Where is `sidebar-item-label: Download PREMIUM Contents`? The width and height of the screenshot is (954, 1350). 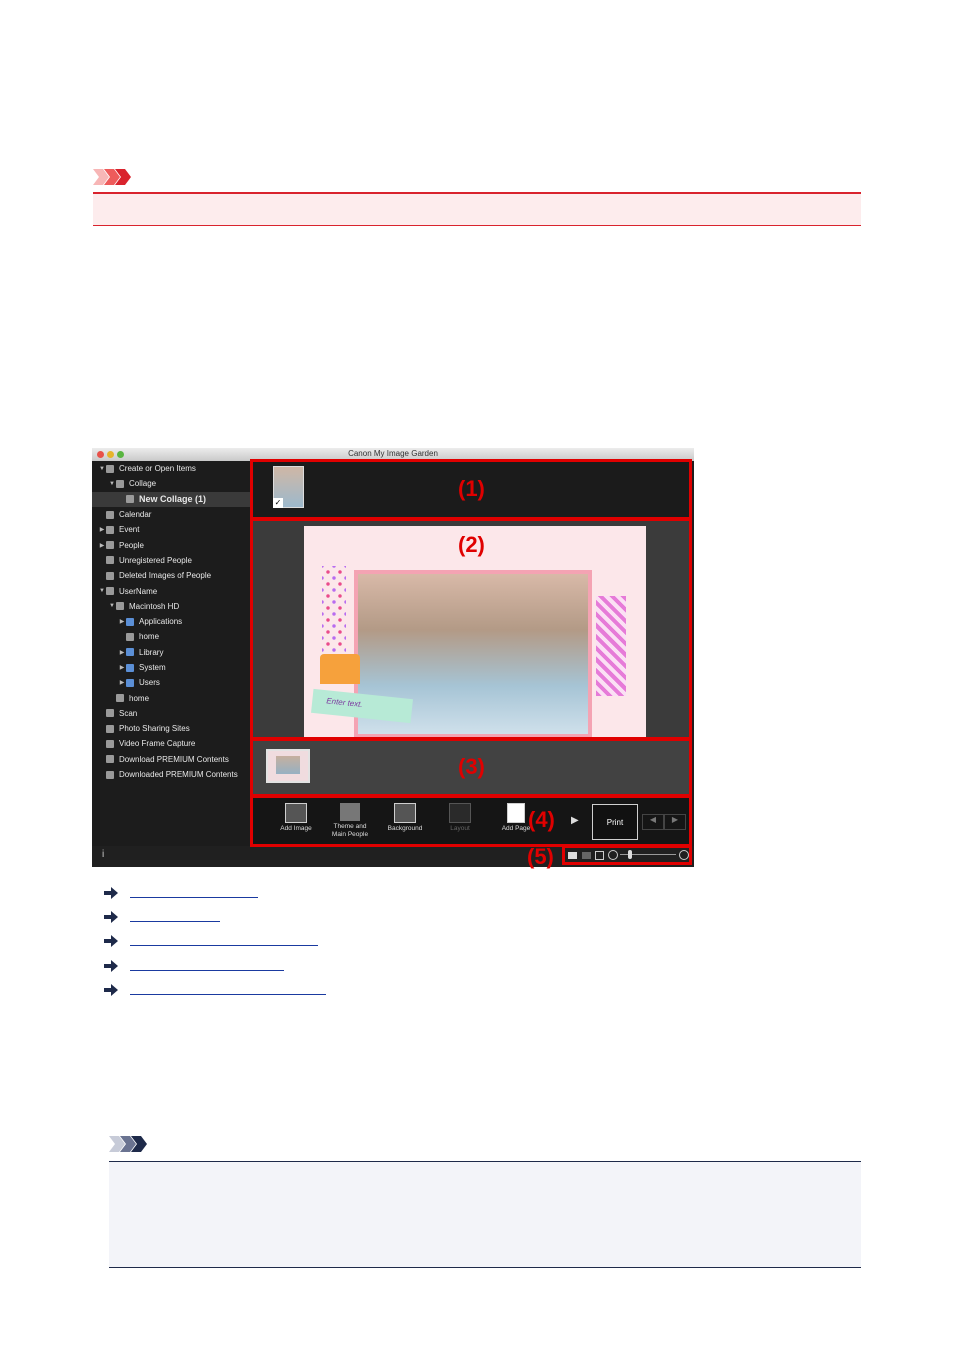
sidebar-item-label: Download PREMIUM Contents is located at coordinates (174, 759).